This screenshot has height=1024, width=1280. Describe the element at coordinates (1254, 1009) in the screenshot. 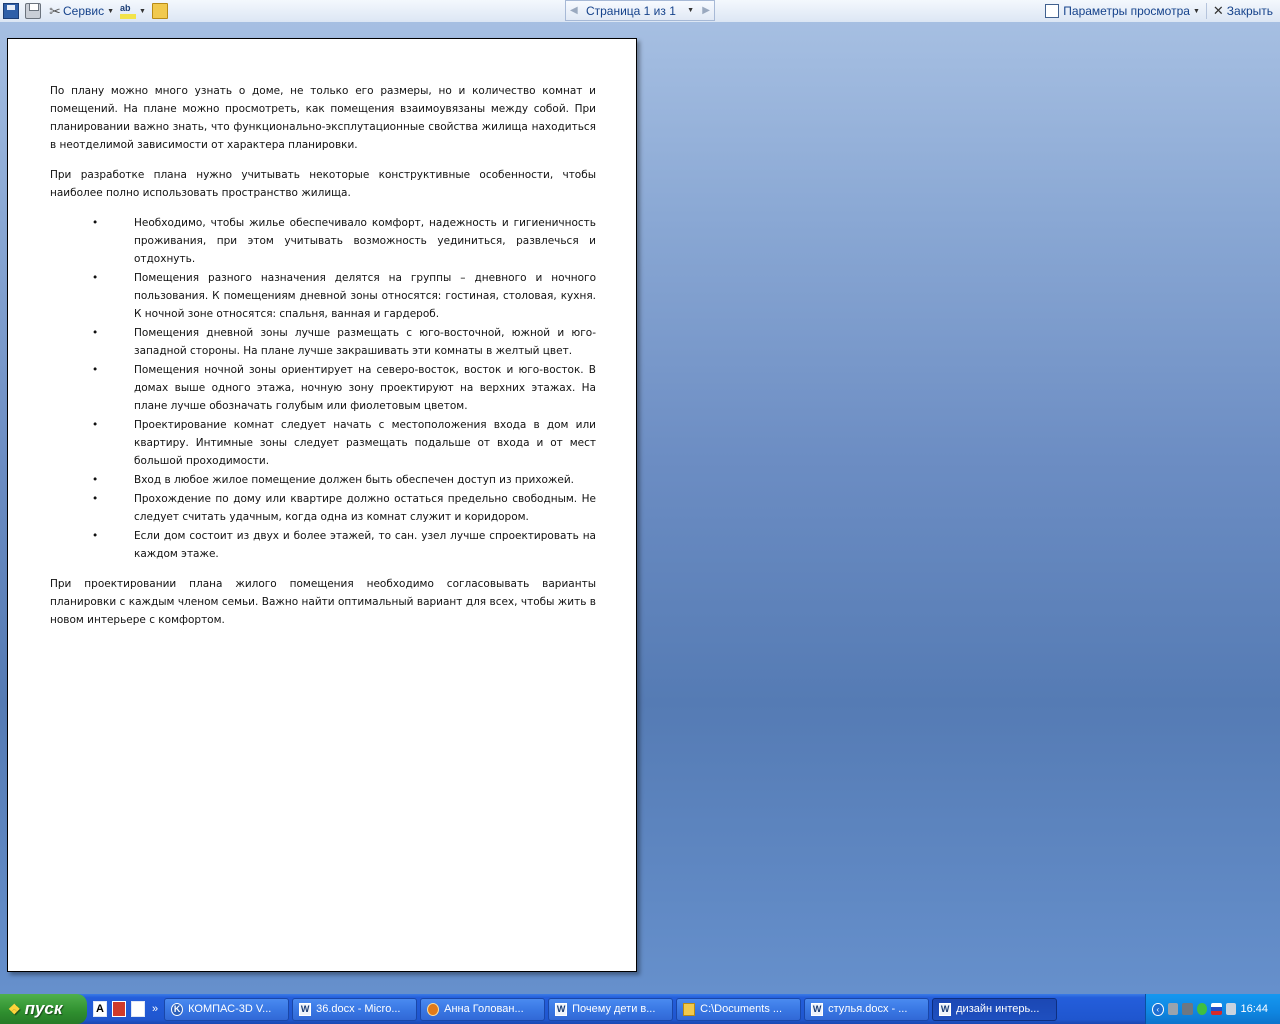

I see `clock: 16:44` at that location.